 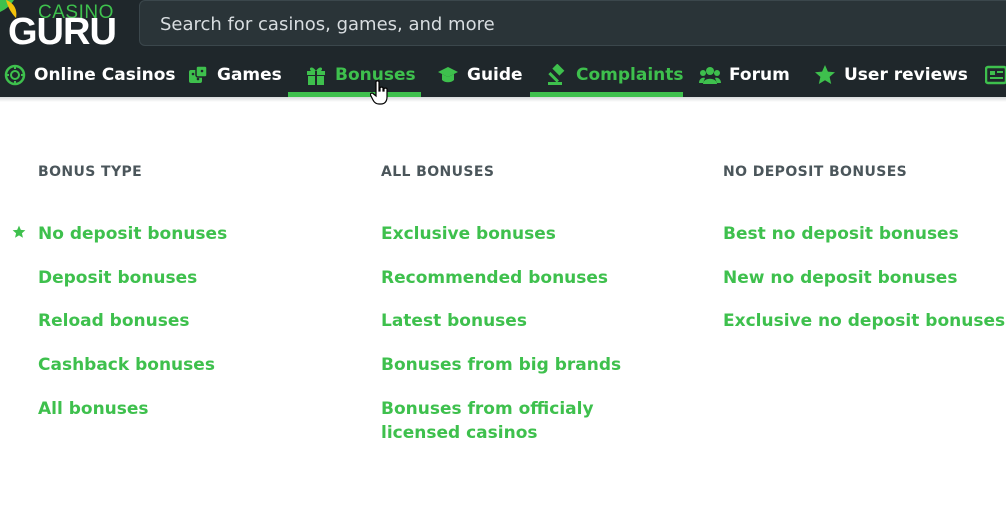 I want to click on star-icon, so click(x=825, y=74).